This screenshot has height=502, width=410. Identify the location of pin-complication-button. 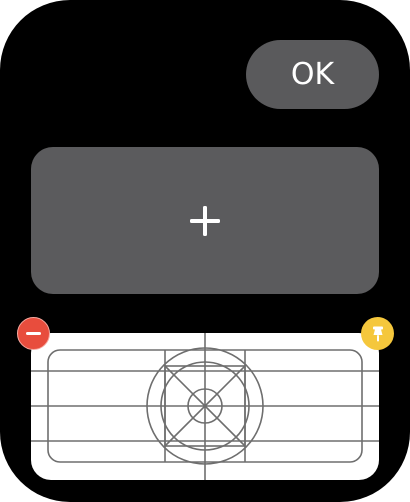
(377, 333).